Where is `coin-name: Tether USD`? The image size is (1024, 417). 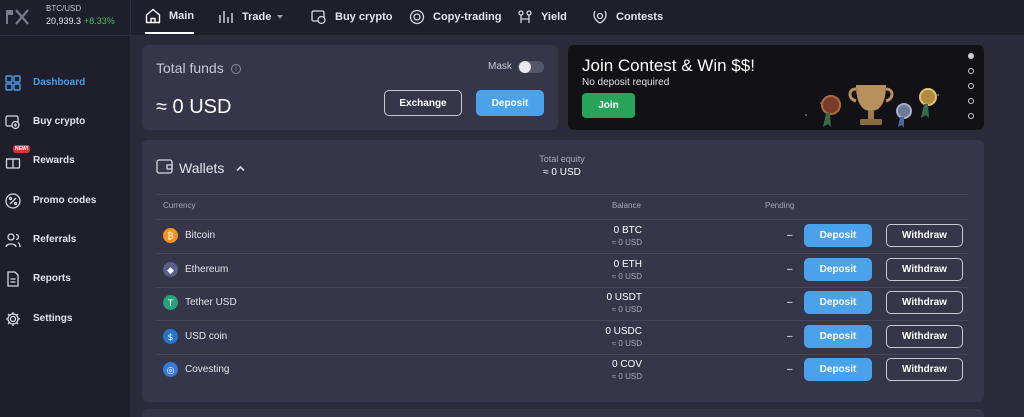
coin-name: Tether USD is located at coordinates (211, 302).